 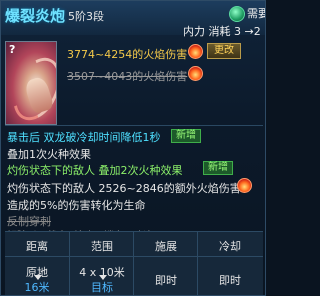 I want to click on stat-column-cooldown: 冷却 即时, so click(x=229, y=263).